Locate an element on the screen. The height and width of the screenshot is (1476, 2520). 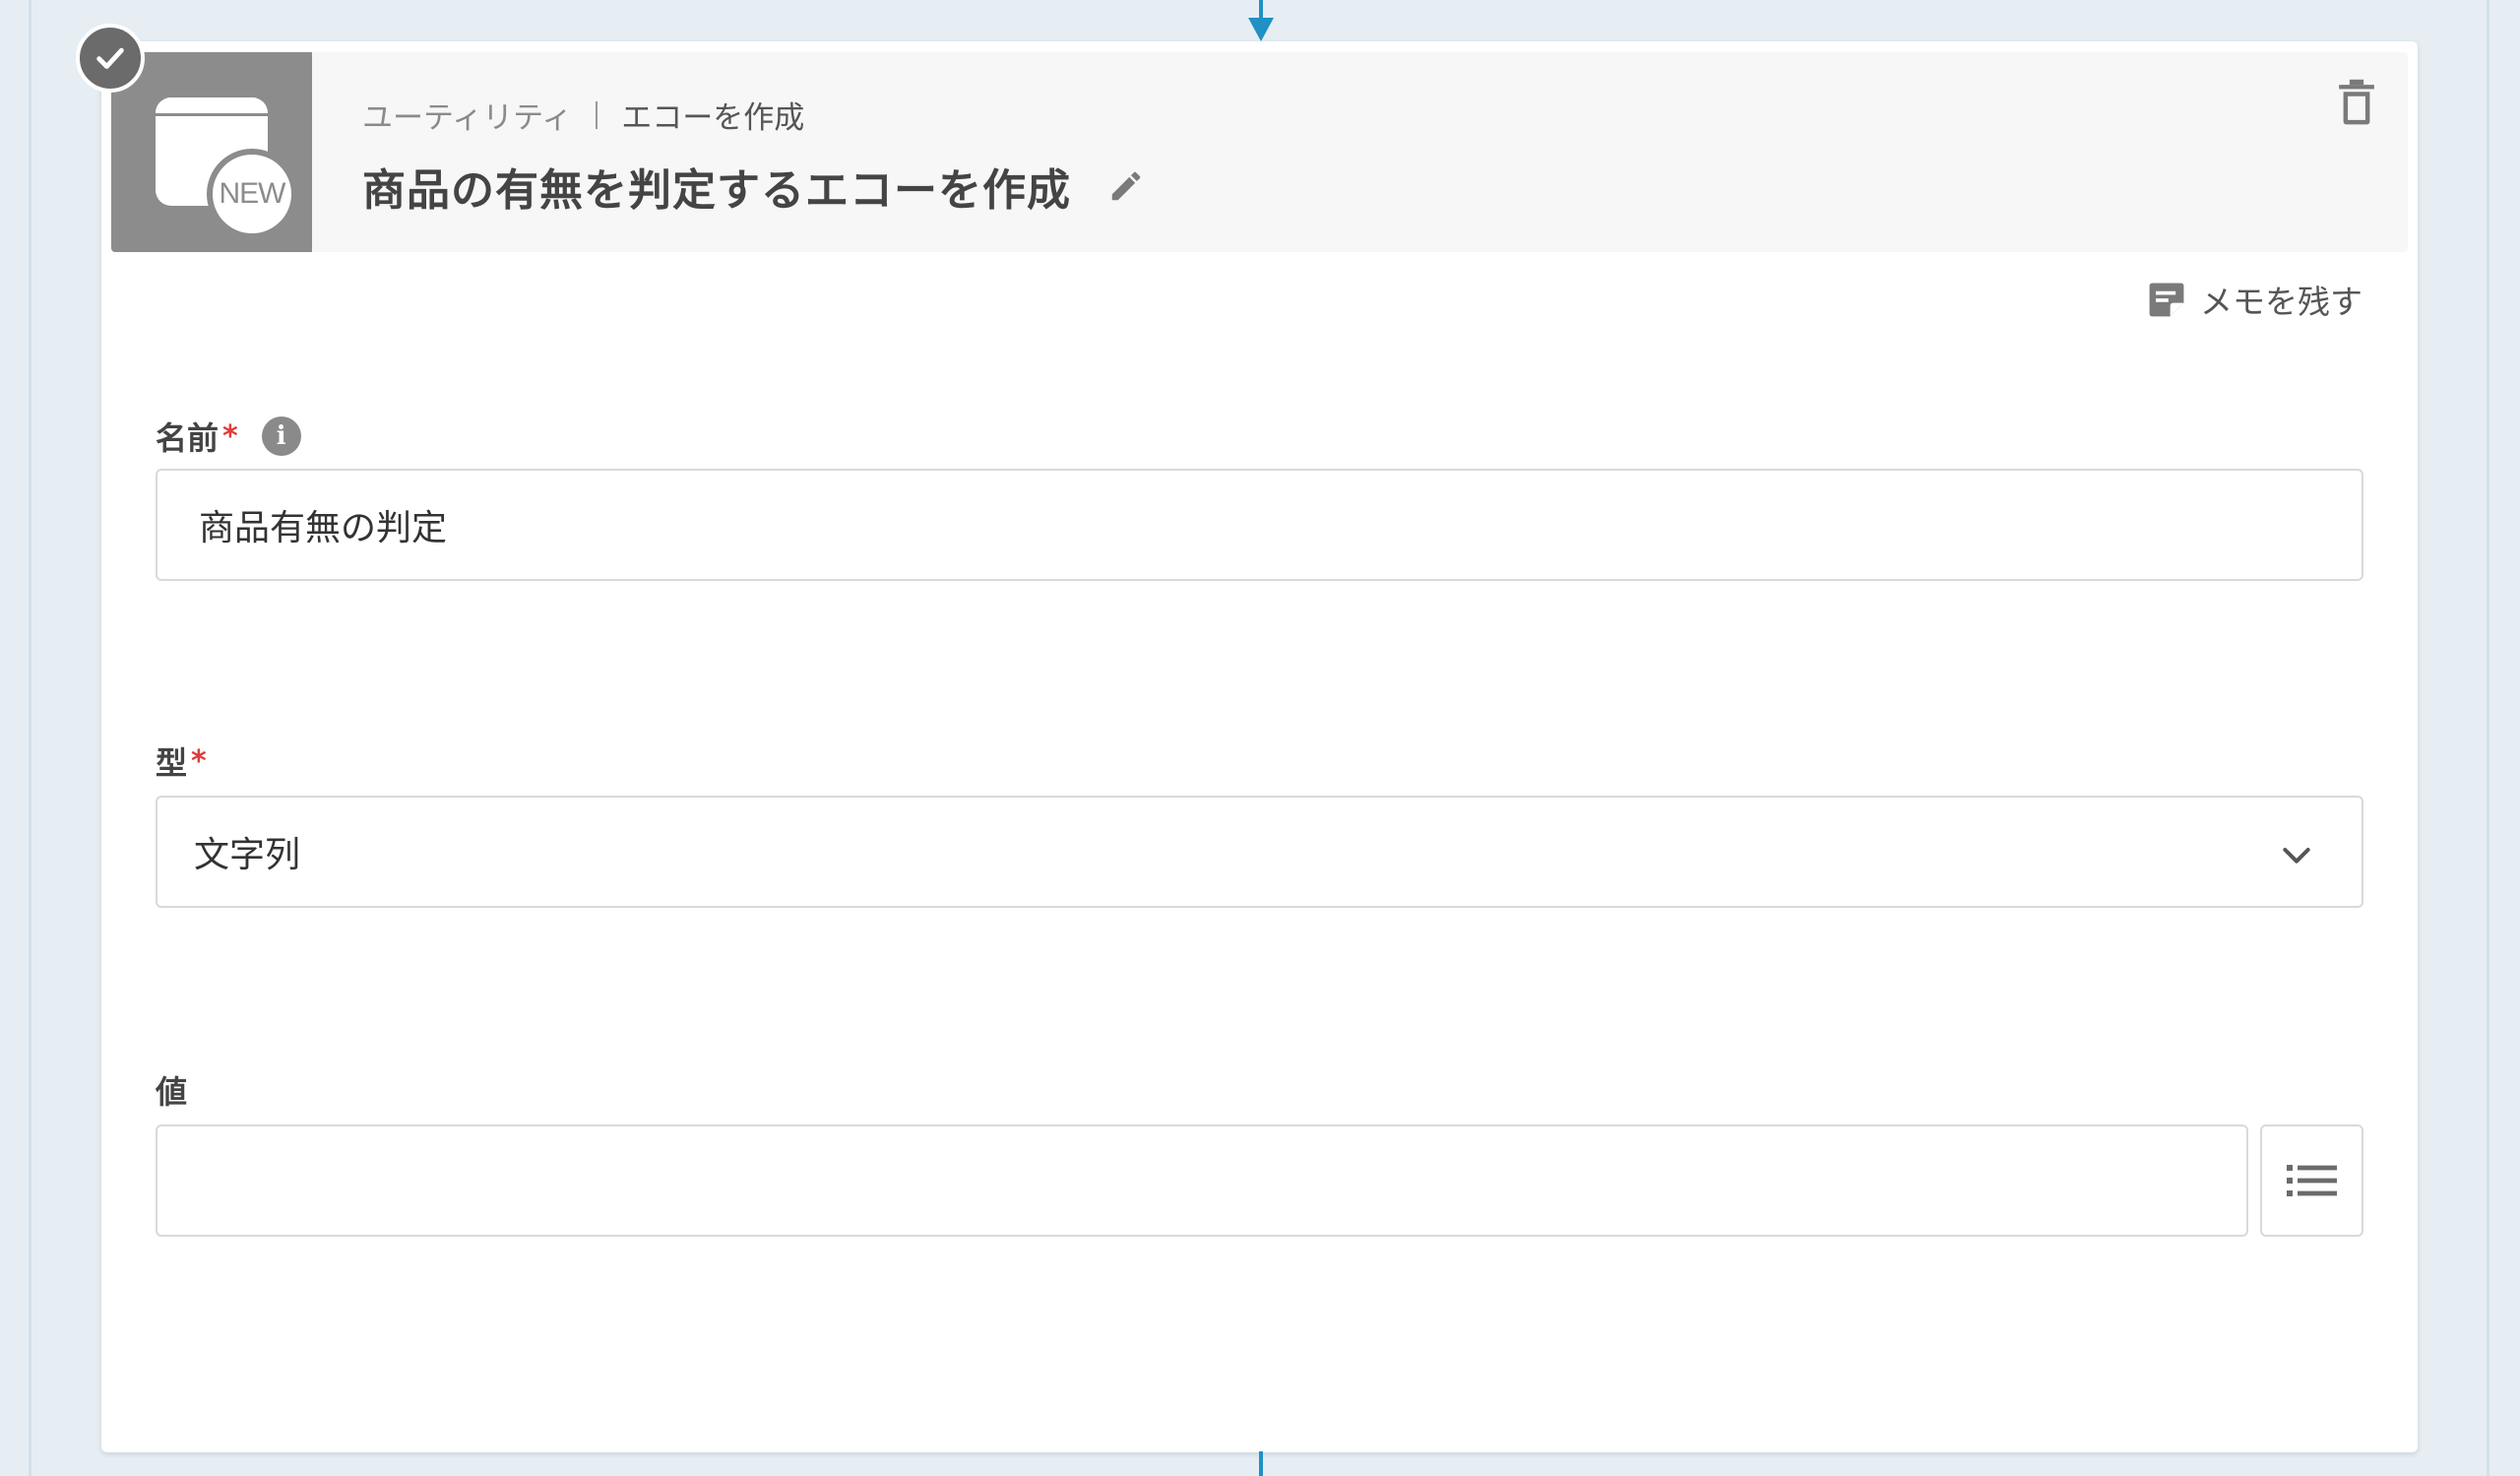
pencil-icon is located at coordinates (1126, 186).